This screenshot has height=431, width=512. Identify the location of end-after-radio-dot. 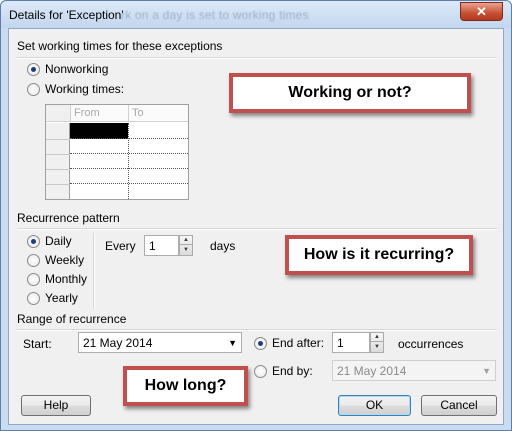
(260, 343).